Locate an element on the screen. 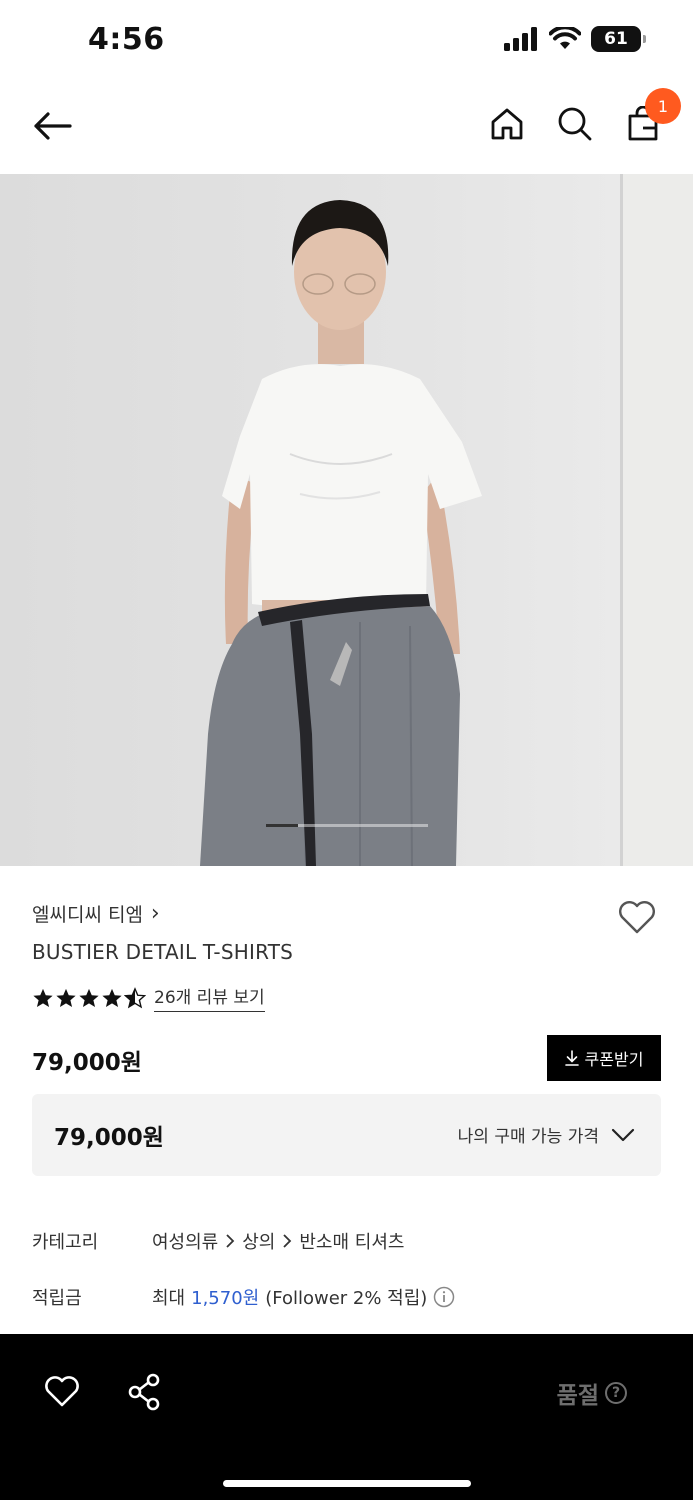 The width and height of the screenshot is (693, 1500). soldout-label: 품절 is located at coordinates (577, 1396).